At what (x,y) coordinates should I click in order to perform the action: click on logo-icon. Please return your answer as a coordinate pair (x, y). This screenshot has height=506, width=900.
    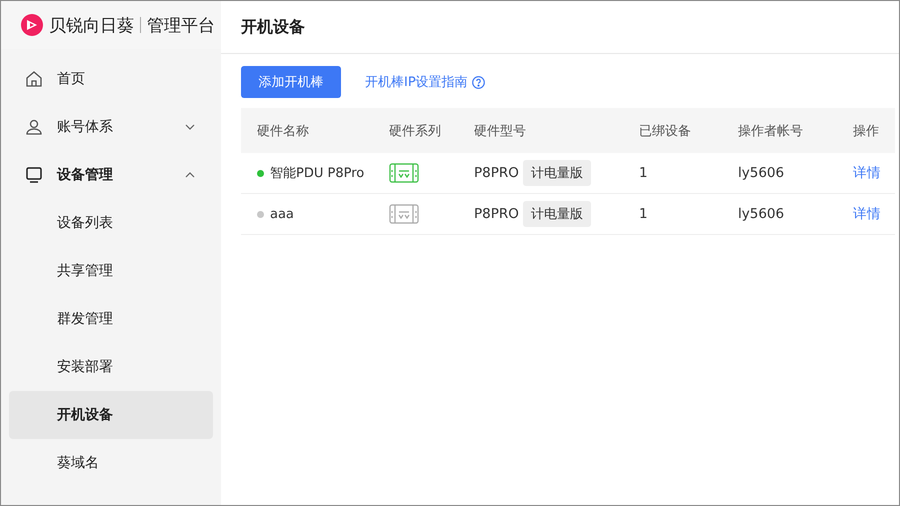
    Looking at the image, I should click on (32, 25).